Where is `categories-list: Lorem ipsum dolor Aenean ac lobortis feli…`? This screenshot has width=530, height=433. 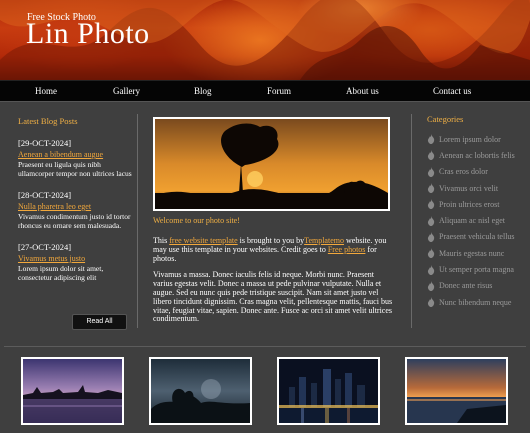
categories-list: Lorem ipsum dolor Aenean ac lobortis feli… is located at coordinates (477, 220).